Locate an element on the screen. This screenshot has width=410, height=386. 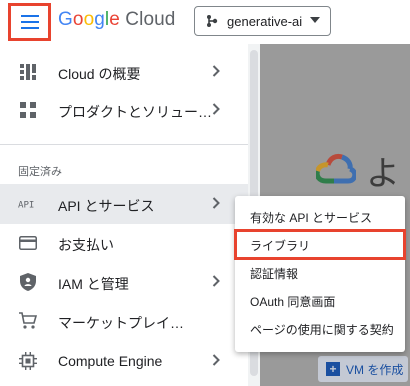
sidebar-item-cloud-overview: Cloud の概要 is located at coordinates (124, 72).